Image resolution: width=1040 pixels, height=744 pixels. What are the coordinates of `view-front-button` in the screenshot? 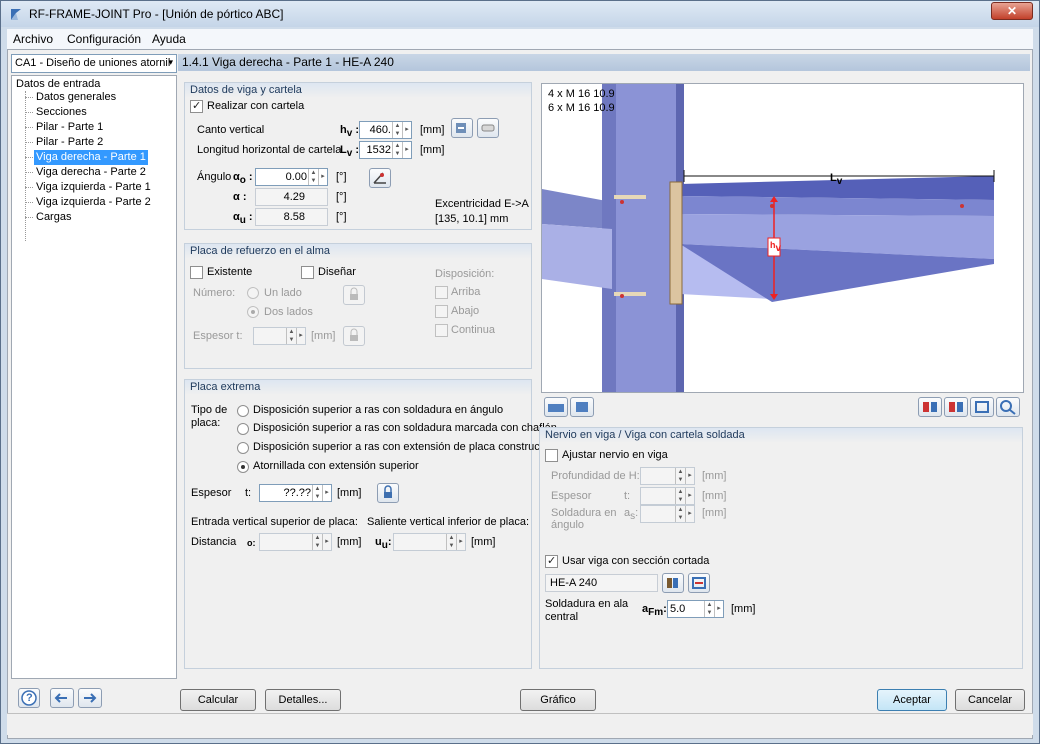 It's located at (556, 407).